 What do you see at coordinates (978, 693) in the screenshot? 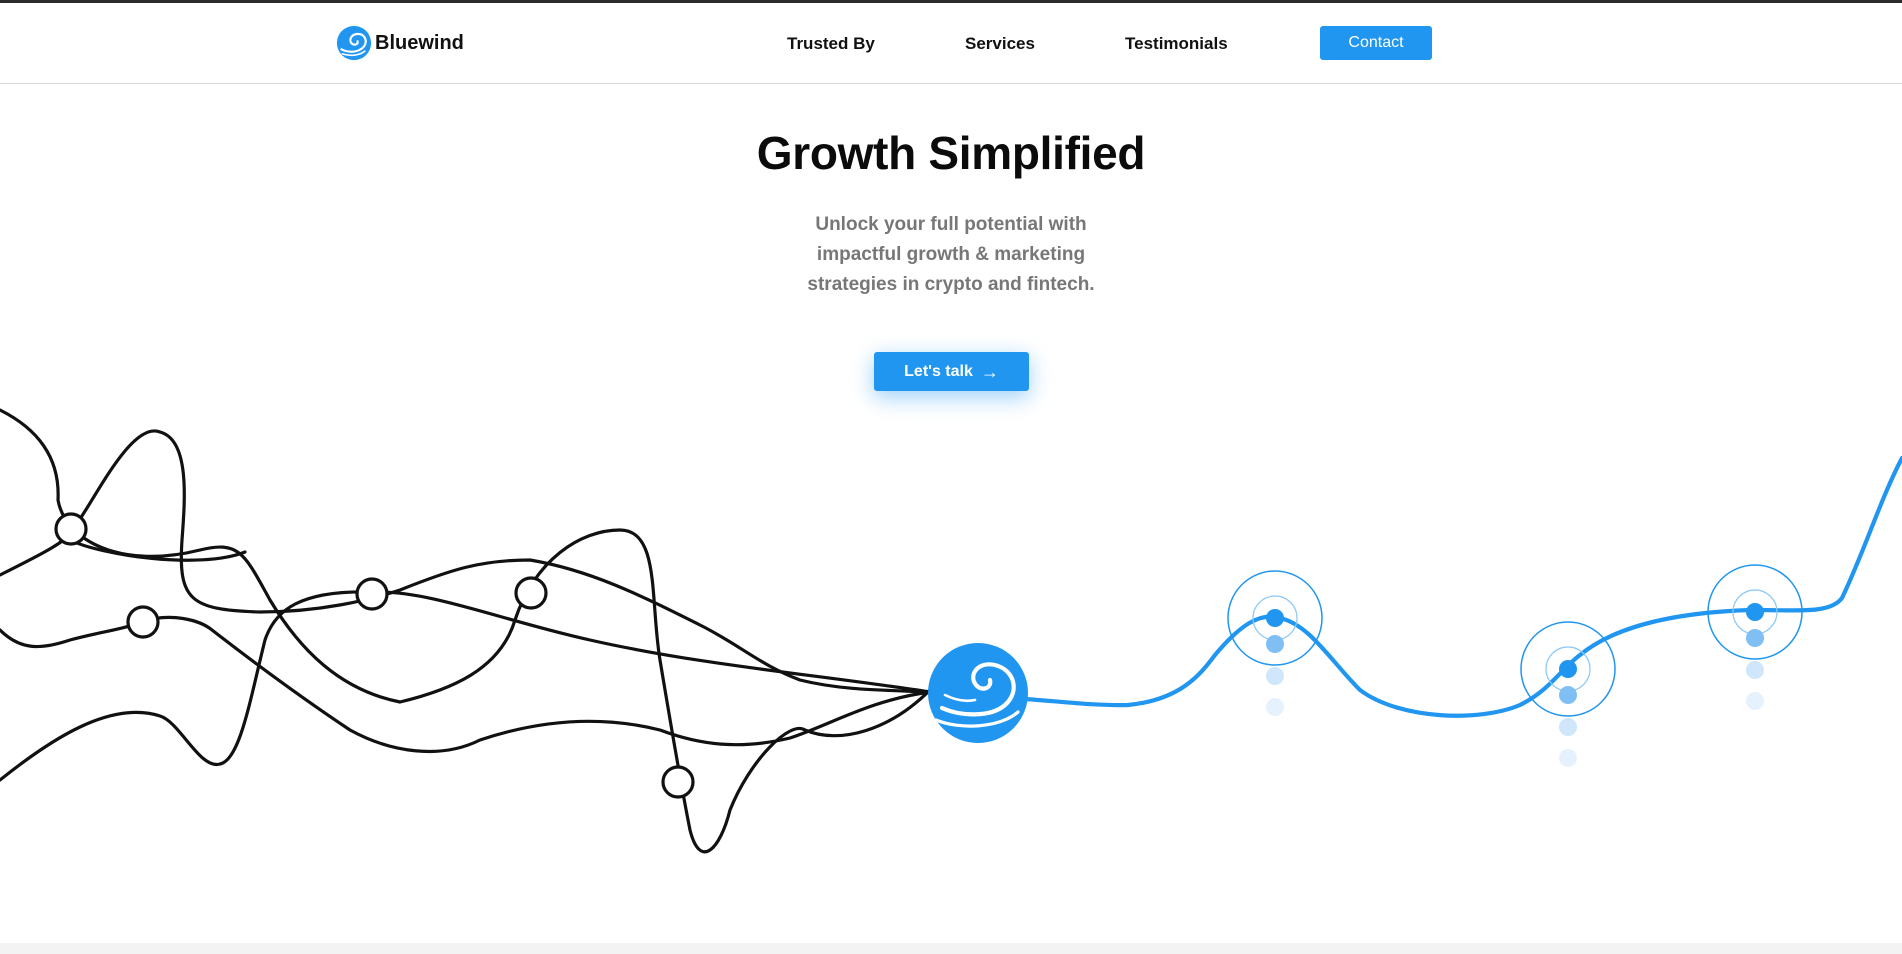
I see `hub-swirl-icon` at bounding box center [978, 693].